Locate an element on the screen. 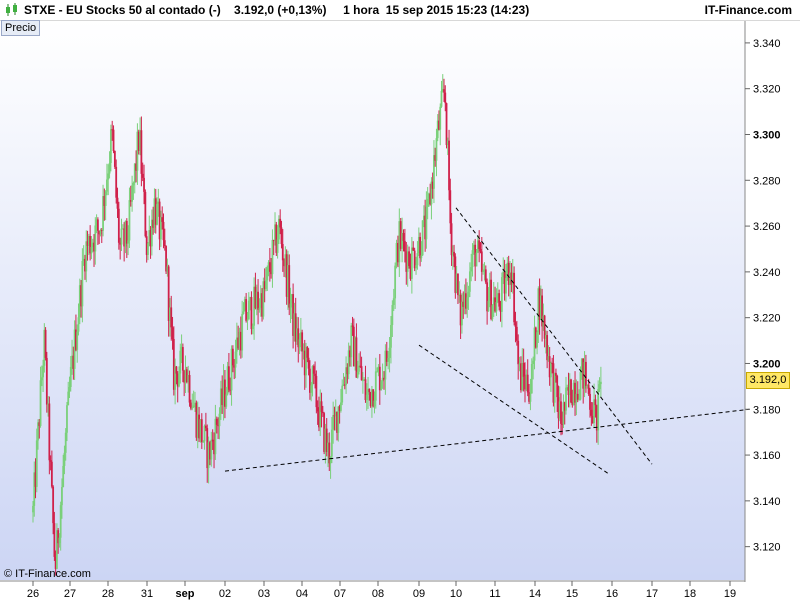 Image resolution: width=800 pixels, height=600 pixels. y-tick-label: 3.160 is located at coordinates (767, 456).